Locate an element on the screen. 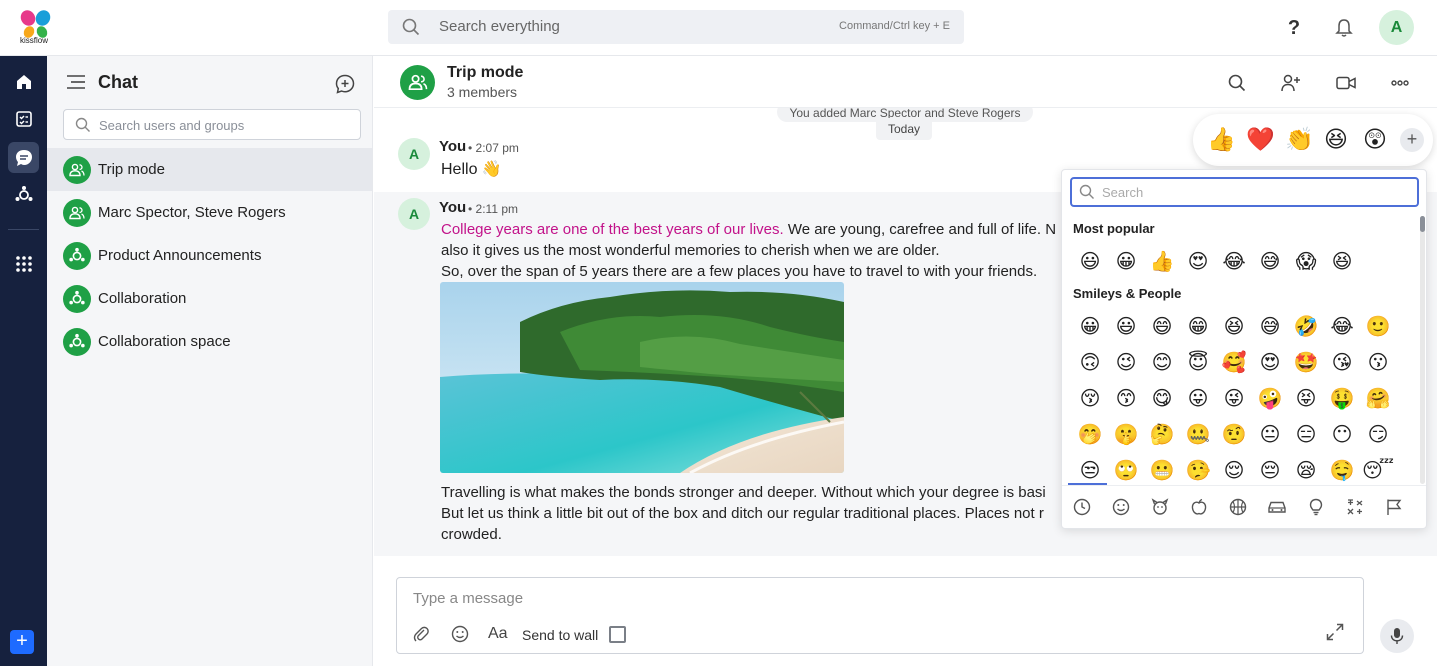 Image resolution: width=1437 pixels, height=666 pixels. help-button: ? is located at coordinates (1294, 28).